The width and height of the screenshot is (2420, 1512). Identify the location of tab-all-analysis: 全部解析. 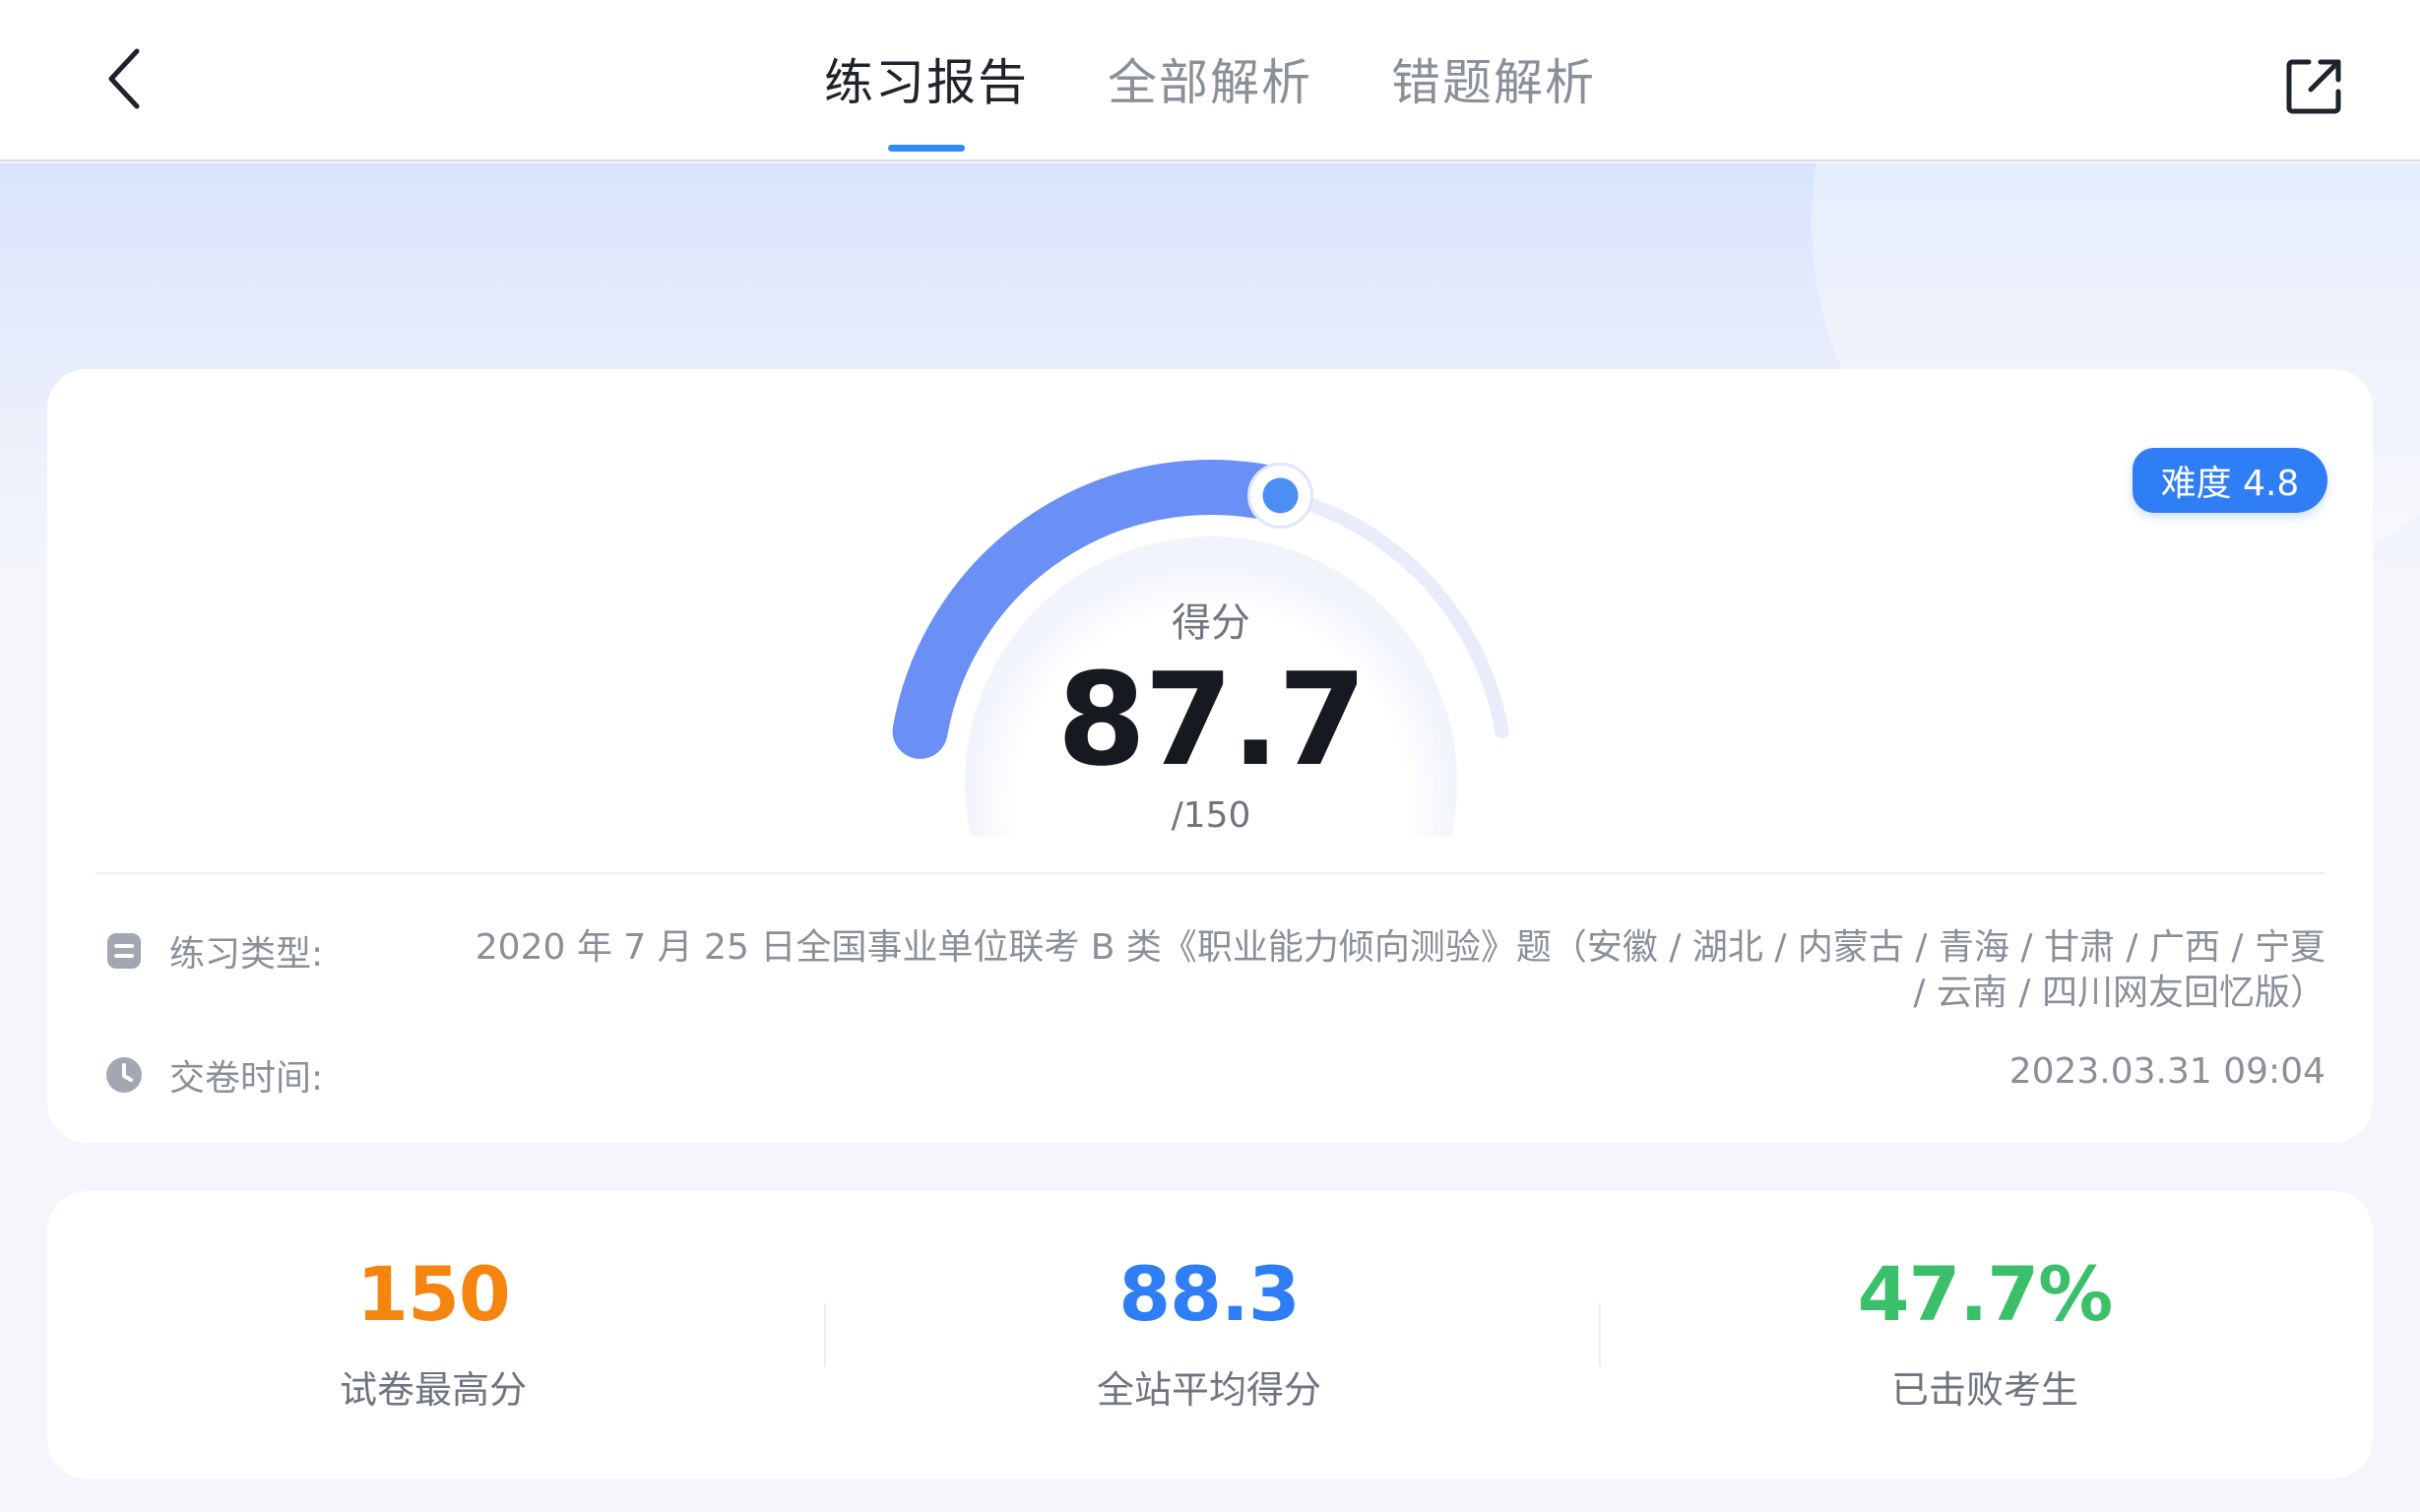
(1210, 80).